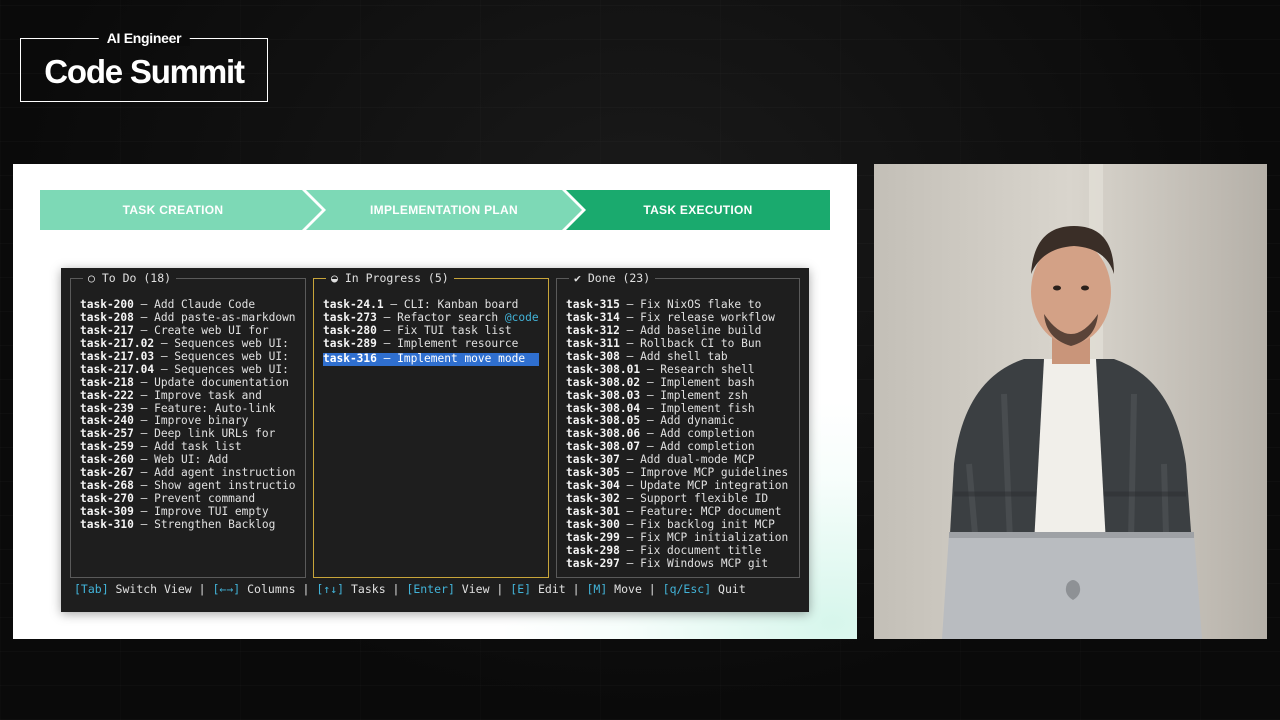 This screenshot has height=720, width=1280. What do you see at coordinates (191, 486) in the screenshot?
I see `task-row: task-268 – Show agent instructio` at bounding box center [191, 486].